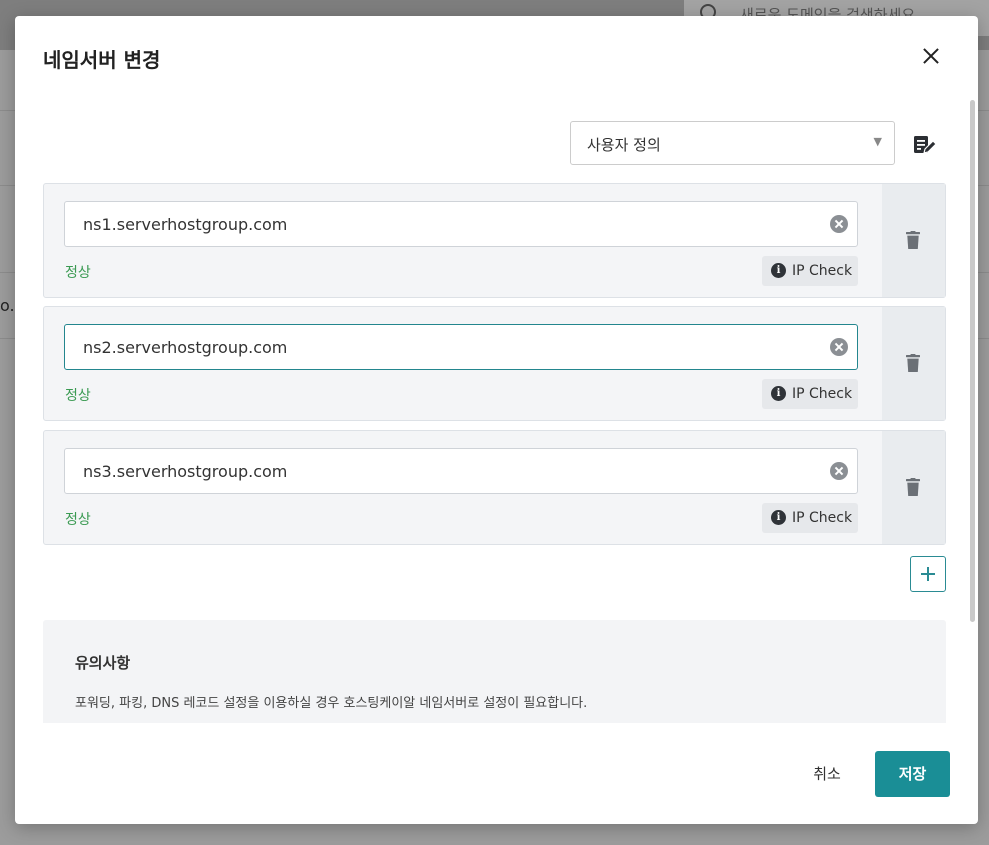  Describe the element at coordinates (912, 774) in the screenshot. I see `save-button: 저장` at that location.